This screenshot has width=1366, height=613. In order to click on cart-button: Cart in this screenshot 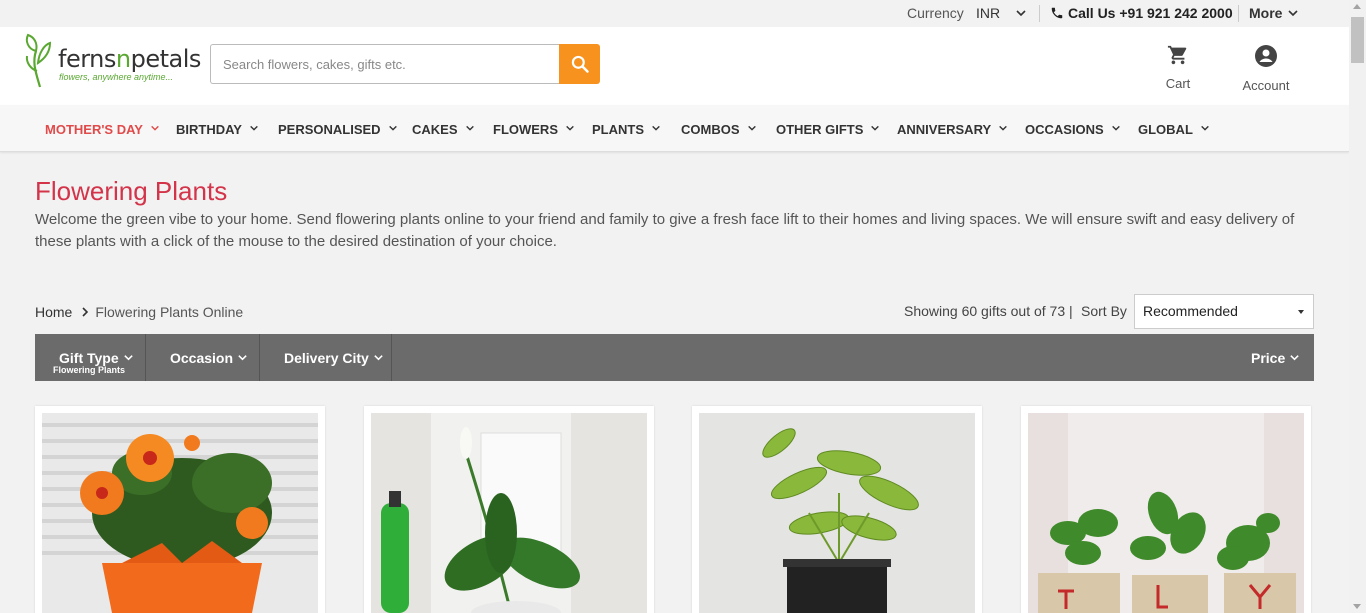, I will do `click(1178, 67)`.